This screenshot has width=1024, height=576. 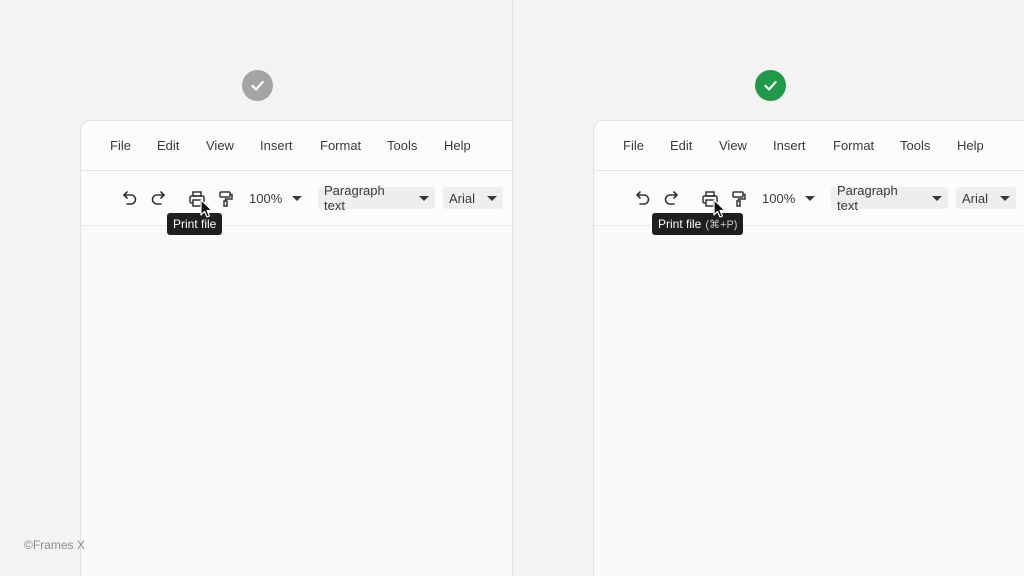 I want to click on tooltip-shortcut: (⌘+P), so click(x=721, y=224).